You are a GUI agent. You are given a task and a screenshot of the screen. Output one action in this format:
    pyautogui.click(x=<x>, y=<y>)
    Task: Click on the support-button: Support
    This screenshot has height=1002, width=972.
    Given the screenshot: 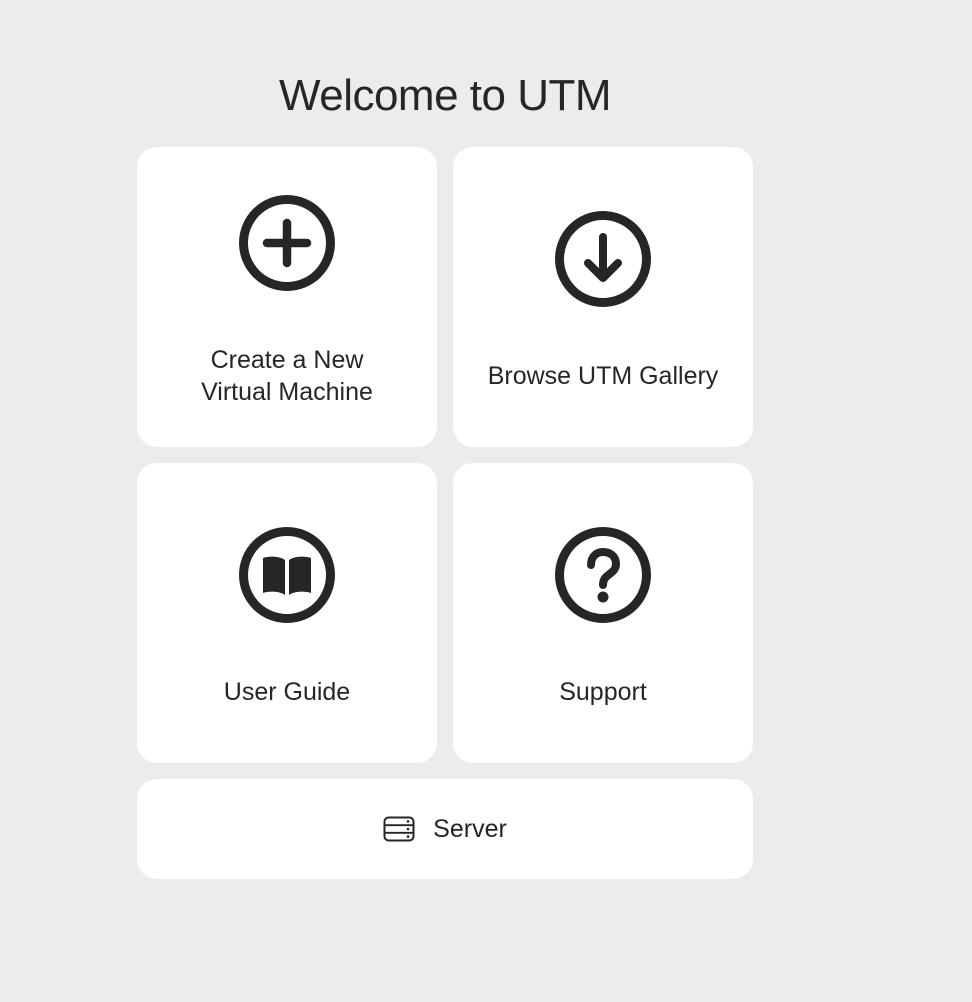 What is the action you would take?
    pyautogui.click(x=603, y=613)
    